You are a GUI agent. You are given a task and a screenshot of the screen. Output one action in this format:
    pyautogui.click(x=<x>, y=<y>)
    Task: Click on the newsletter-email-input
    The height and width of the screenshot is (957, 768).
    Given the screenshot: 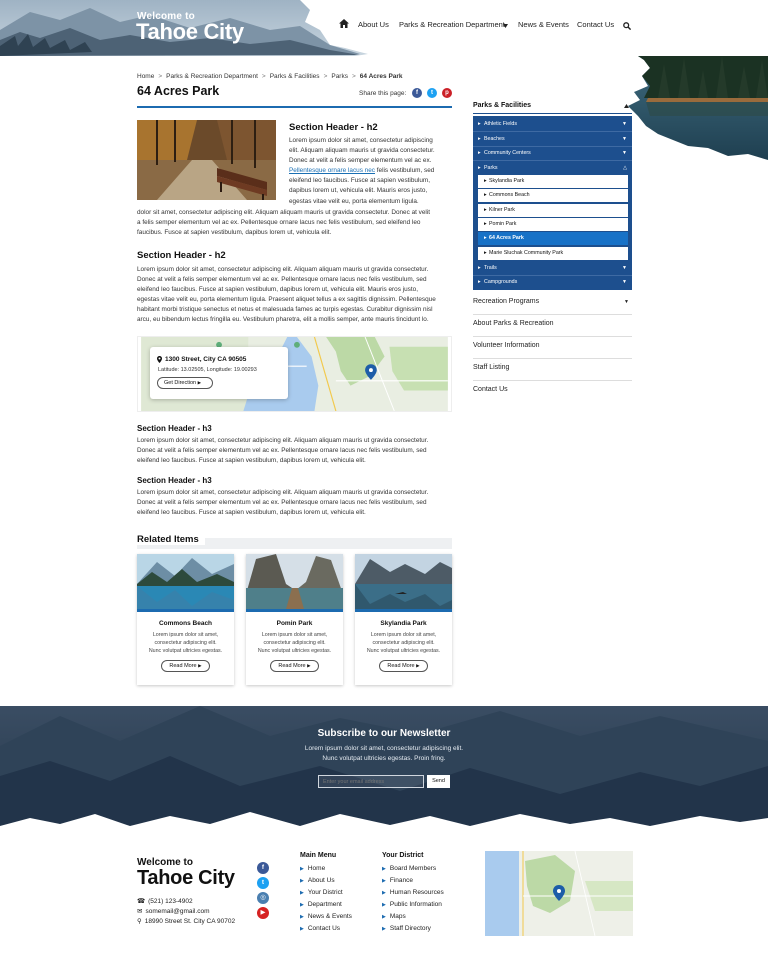 What is the action you would take?
    pyautogui.click(x=371, y=781)
    